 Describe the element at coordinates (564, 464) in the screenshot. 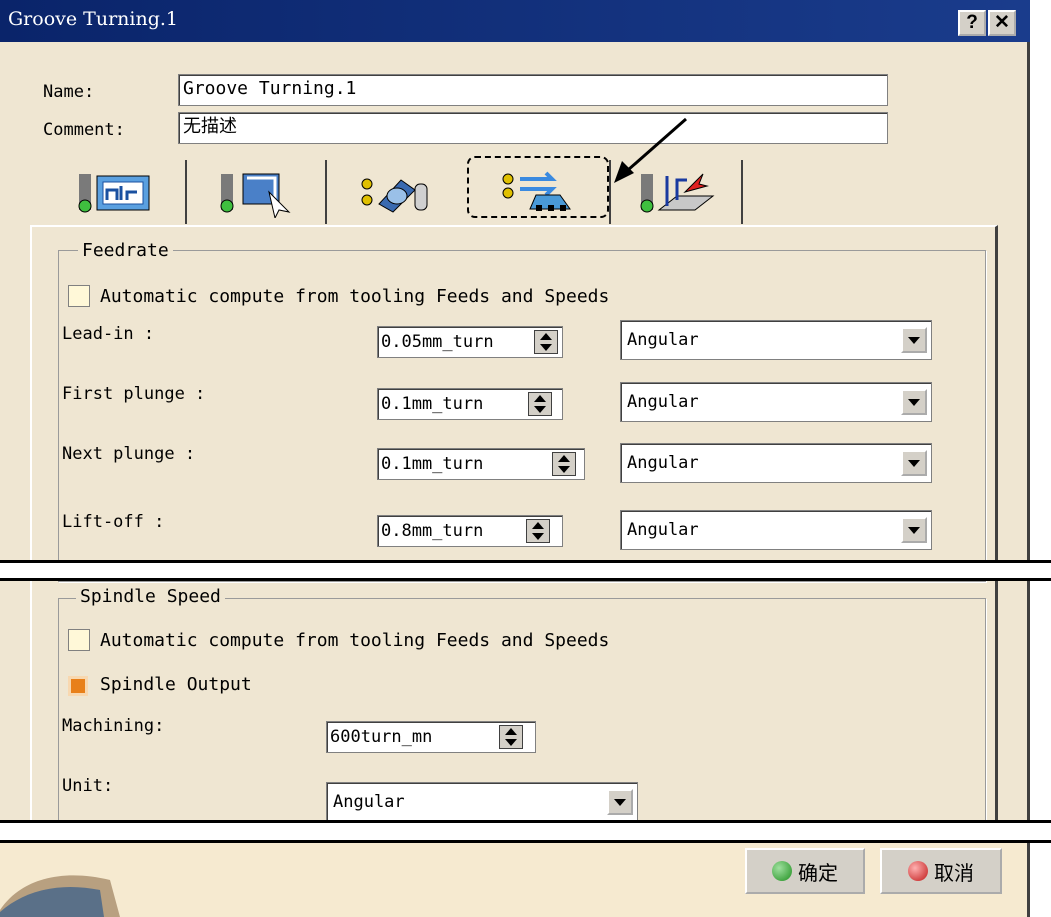

I see `next-plunge-spin-button` at that location.